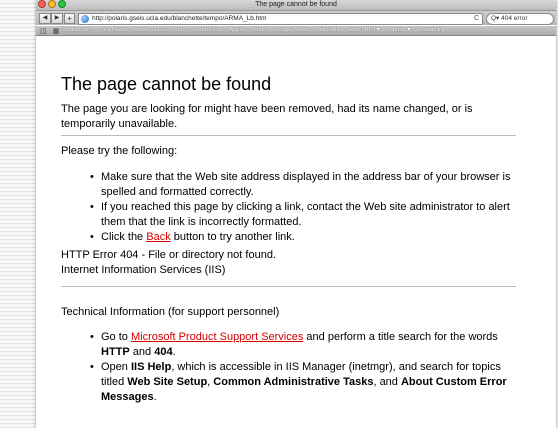 This screenshot has width=558, height=428. What do you see at coordinates (57, 18) in the screenshot?
I see `forward-button: ▶` at bounding box center [57, 18].